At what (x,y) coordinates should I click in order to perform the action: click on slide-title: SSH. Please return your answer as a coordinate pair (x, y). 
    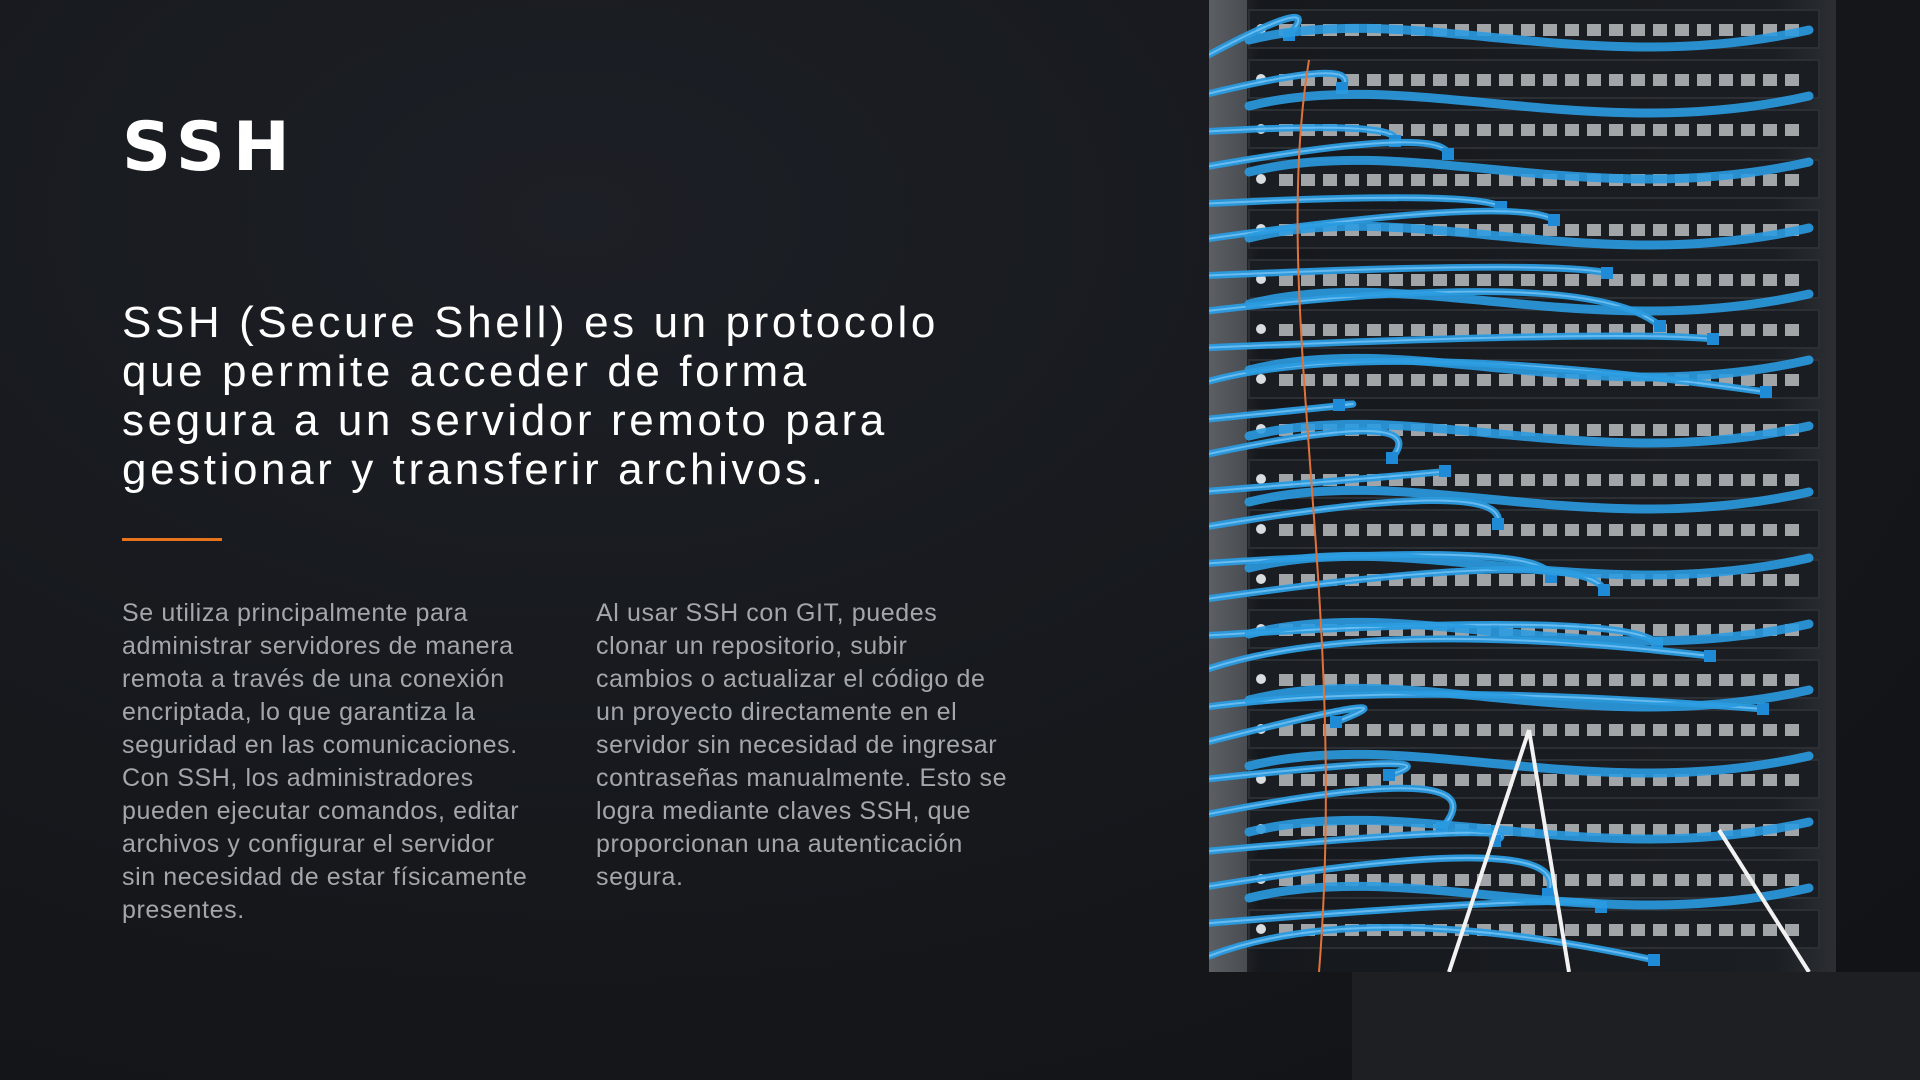
    Looking at the image, I should click on (210, 147).